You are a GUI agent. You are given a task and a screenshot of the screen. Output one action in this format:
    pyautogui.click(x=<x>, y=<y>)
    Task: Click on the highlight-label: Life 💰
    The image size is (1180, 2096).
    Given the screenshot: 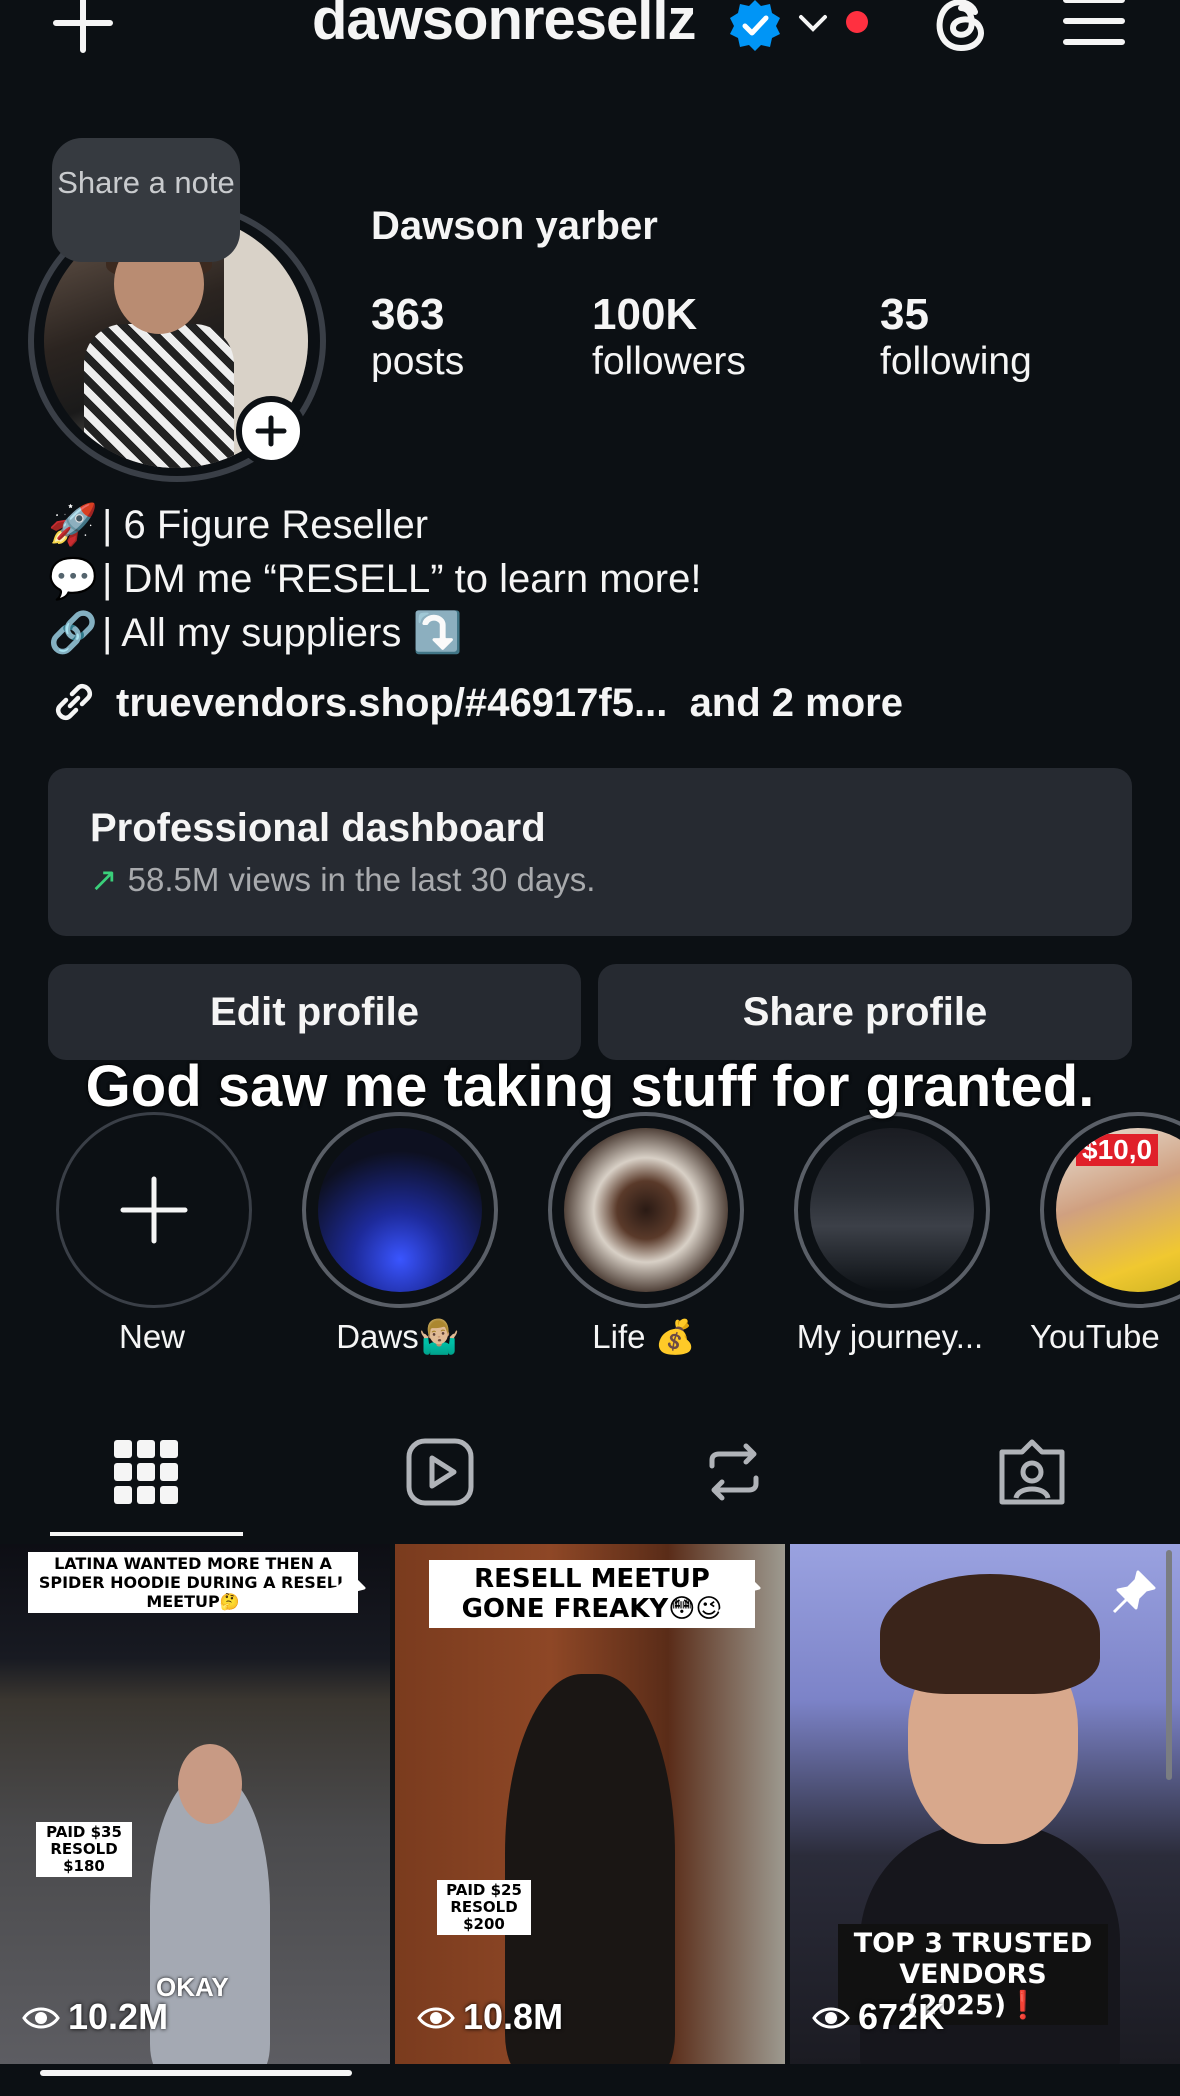 What is the action you would take?
    pyautogui.click(x=644, y=1336)
    